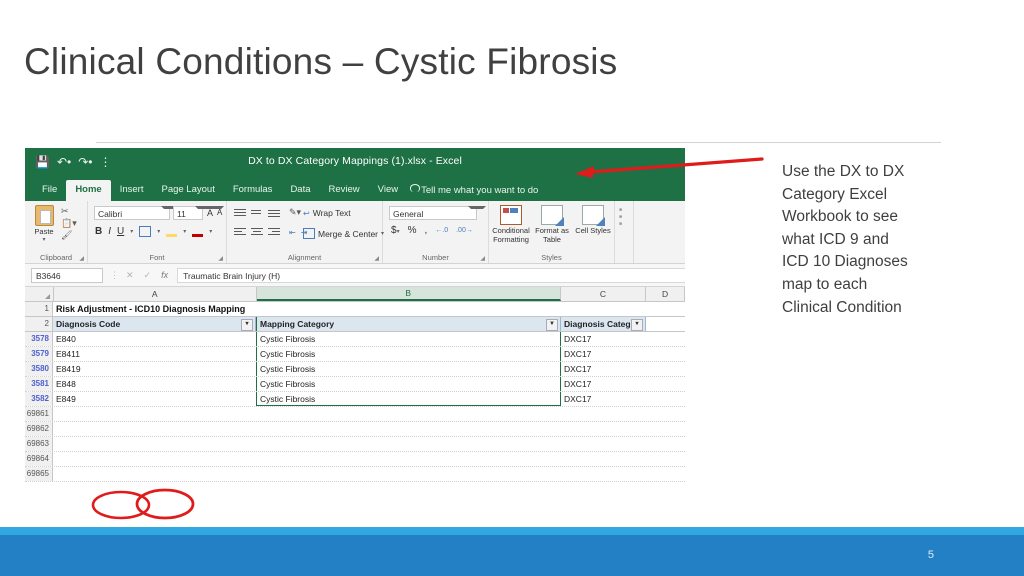 This screenshot has height=576, width=1024. Describe the element at coordinates (475, 191) in the screenshot. I see `tell-me-search: Tell me what you want to do` at that location.